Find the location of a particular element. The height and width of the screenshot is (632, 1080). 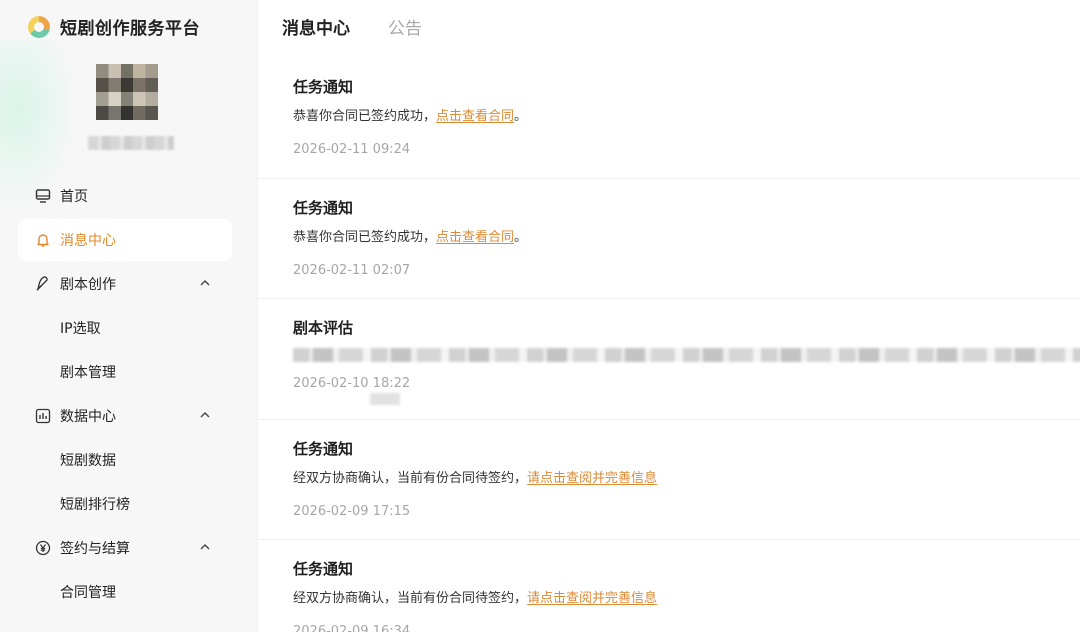

message-item: 任务通知 恭喜你合同已签约成功，点击查看合同。 2026-02-11 09:24 is located at coordinates (669, 118).